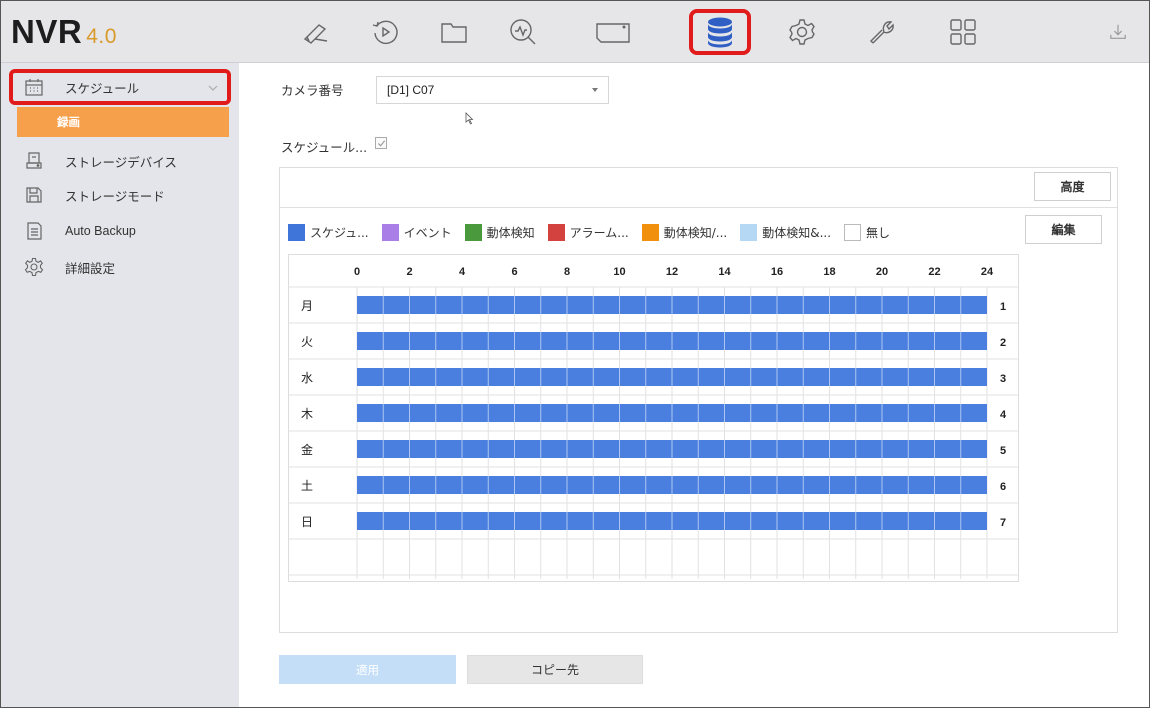 This screenshot has width=1150, height=708. I want to click on camera-select-value: [D1] C07, so click(411, 90).